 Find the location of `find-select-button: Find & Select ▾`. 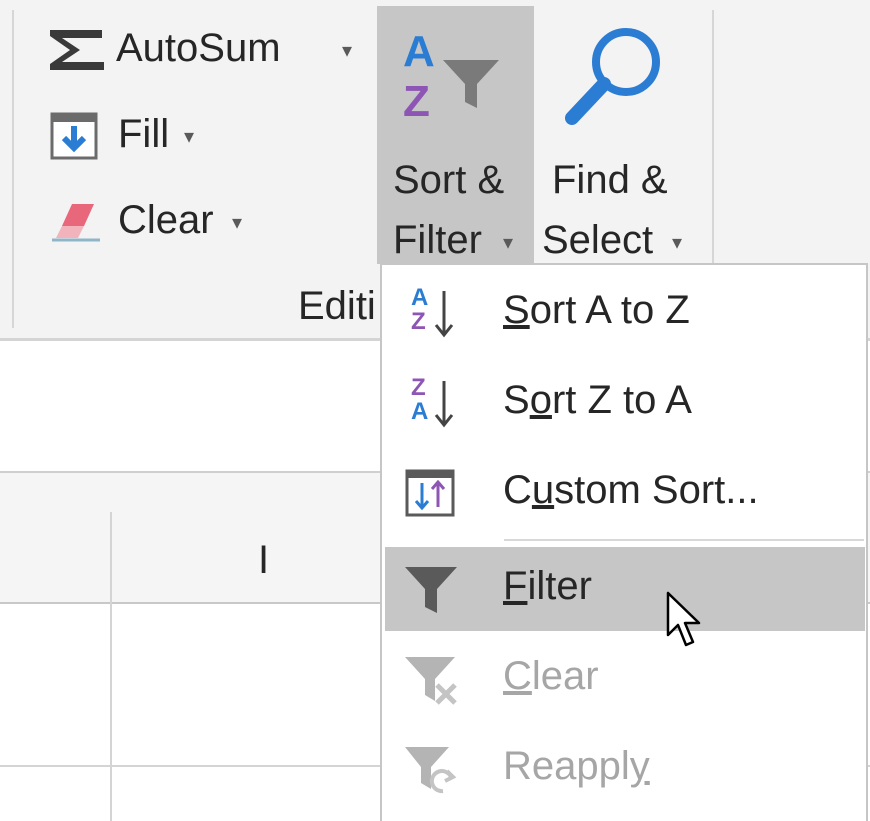

find-select-button: Find & Select ▾ is located at coordinates (620, 136).